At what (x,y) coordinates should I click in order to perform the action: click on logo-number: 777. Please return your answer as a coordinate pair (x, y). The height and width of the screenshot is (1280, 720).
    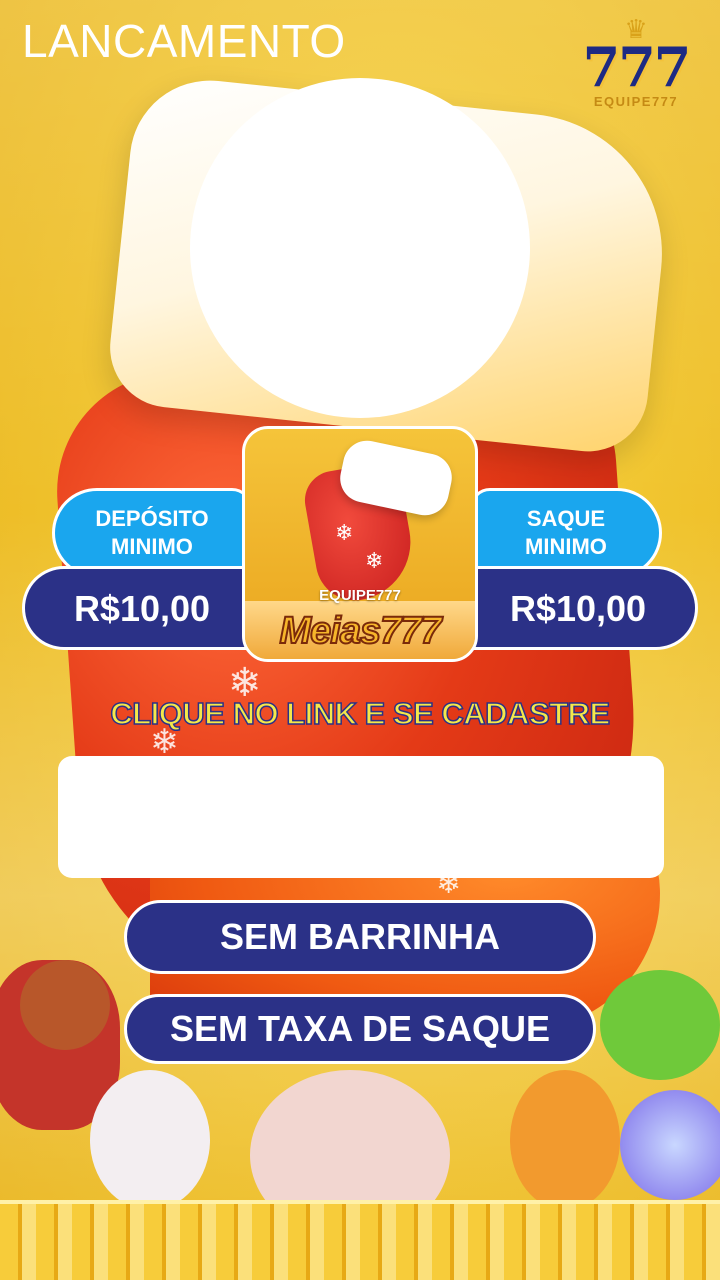
    Looking at the image, I should click on (637, 67).